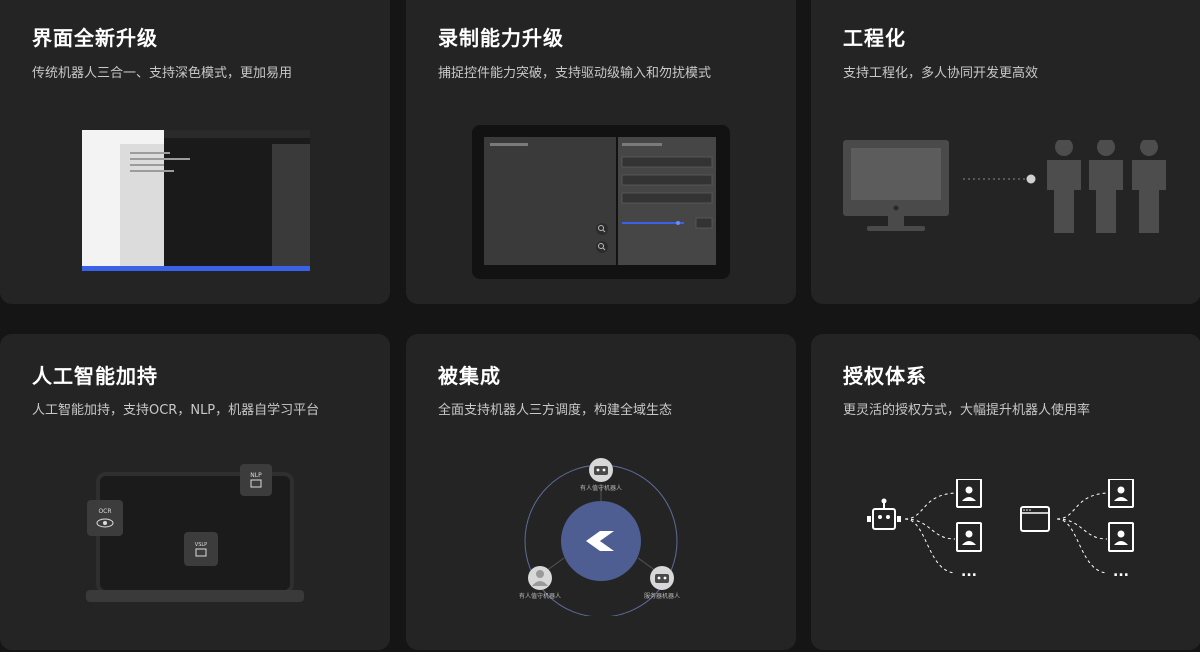 Image resolution: width=1200 pixels, height=652 pixels. I want to click on card-desc: 全面支持机器人三方调度，构建全域生态, so click(555, 410).